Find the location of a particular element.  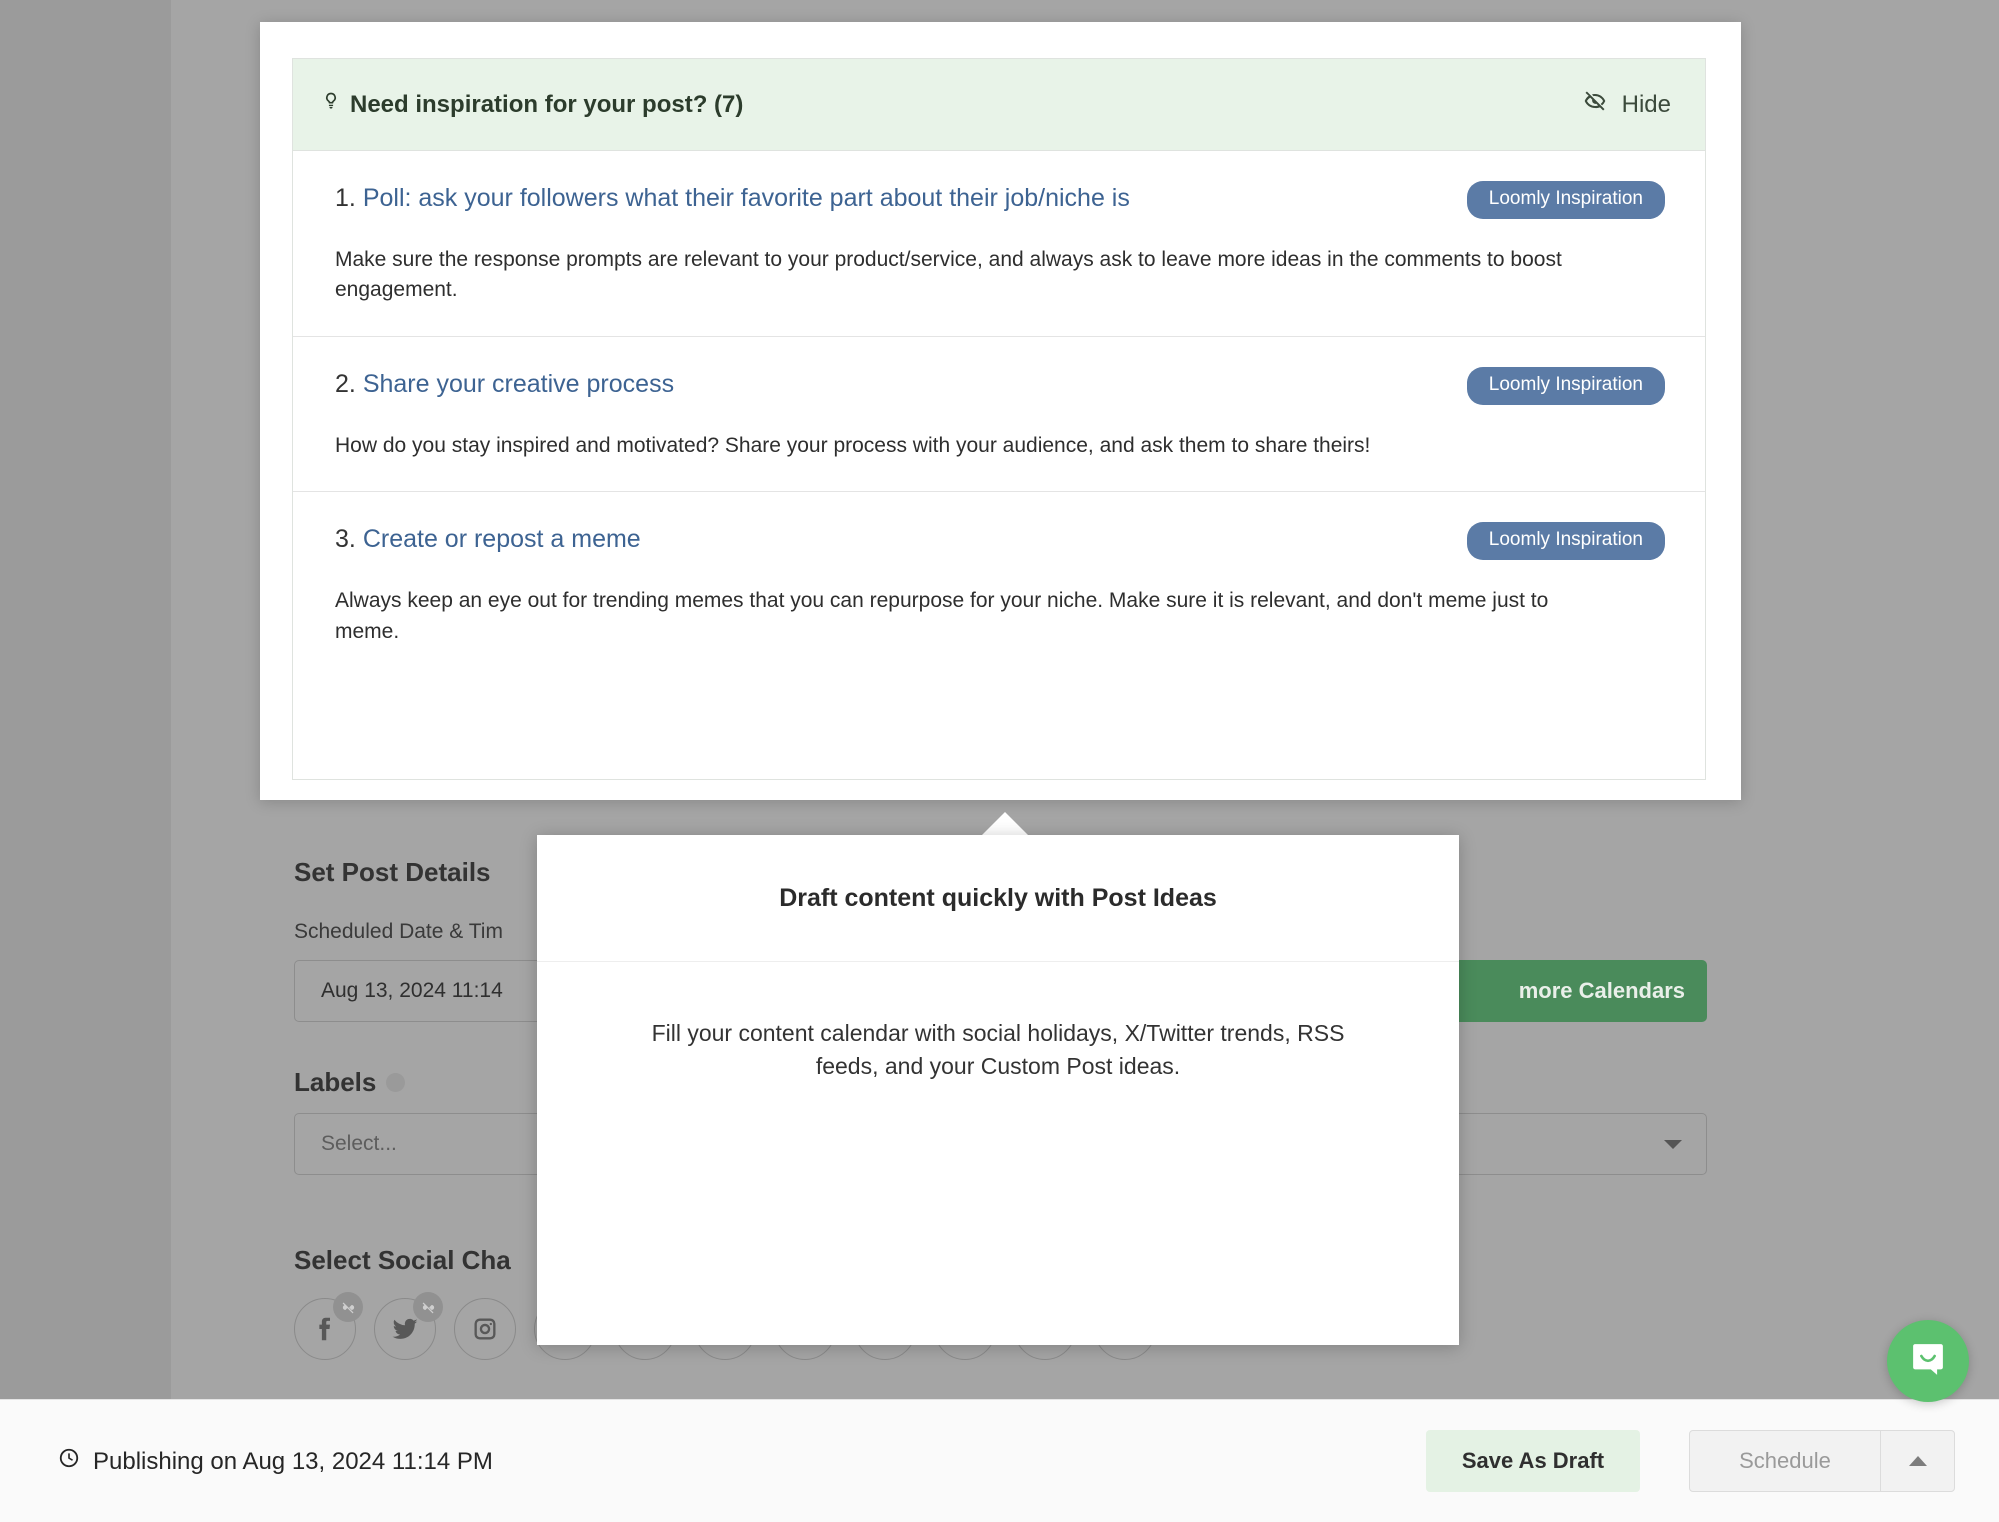

social-chip-instagram is located at coordinates (485, 1329).